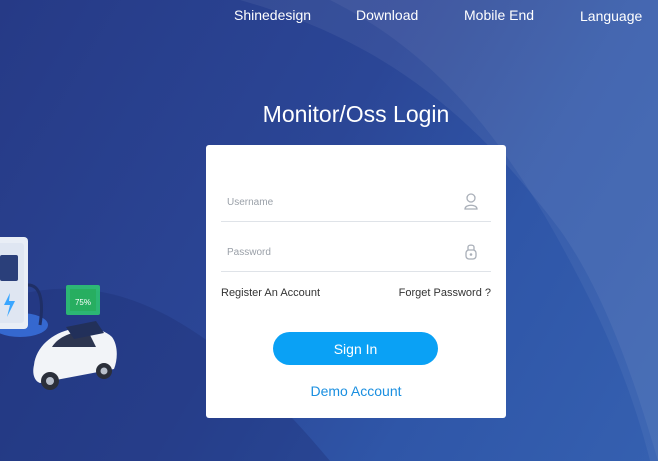  I want to click on charging-station-graphic, so click(24, 287).